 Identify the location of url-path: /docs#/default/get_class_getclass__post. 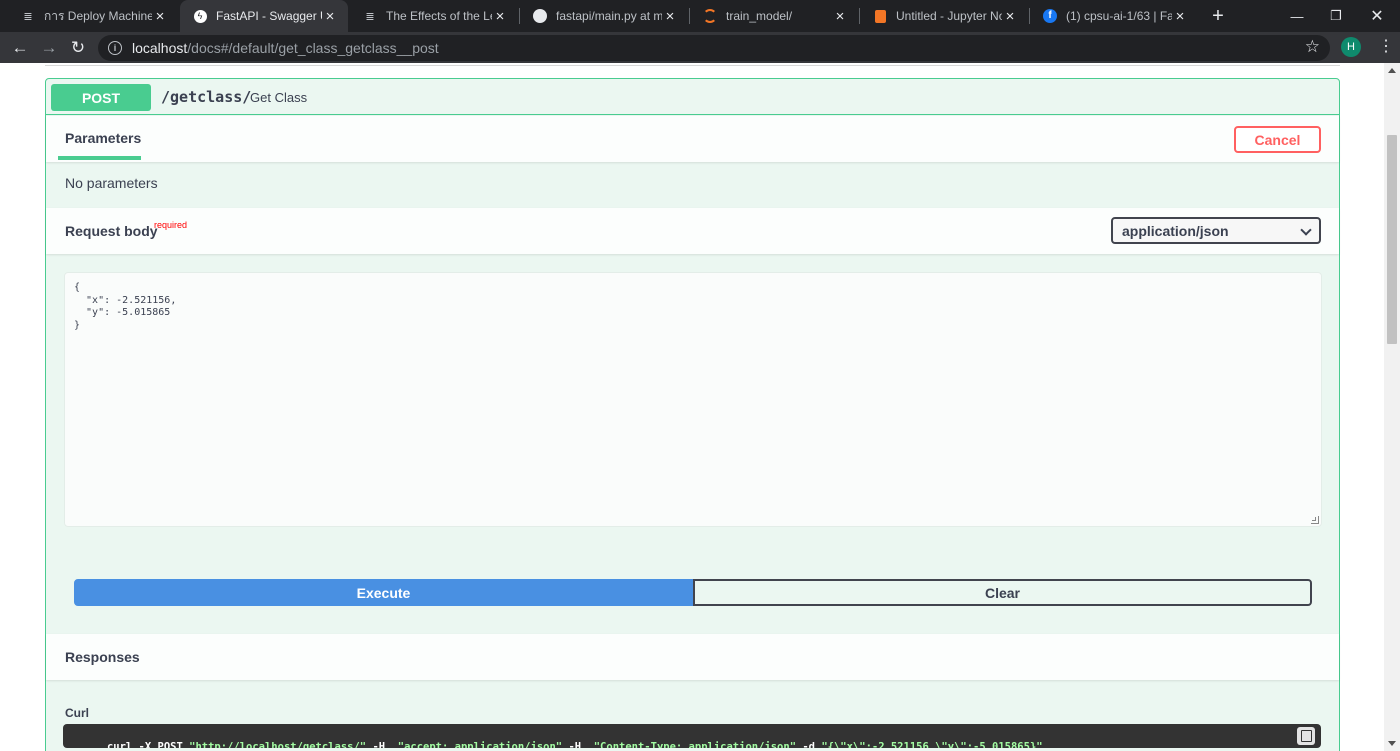
(313, 48).